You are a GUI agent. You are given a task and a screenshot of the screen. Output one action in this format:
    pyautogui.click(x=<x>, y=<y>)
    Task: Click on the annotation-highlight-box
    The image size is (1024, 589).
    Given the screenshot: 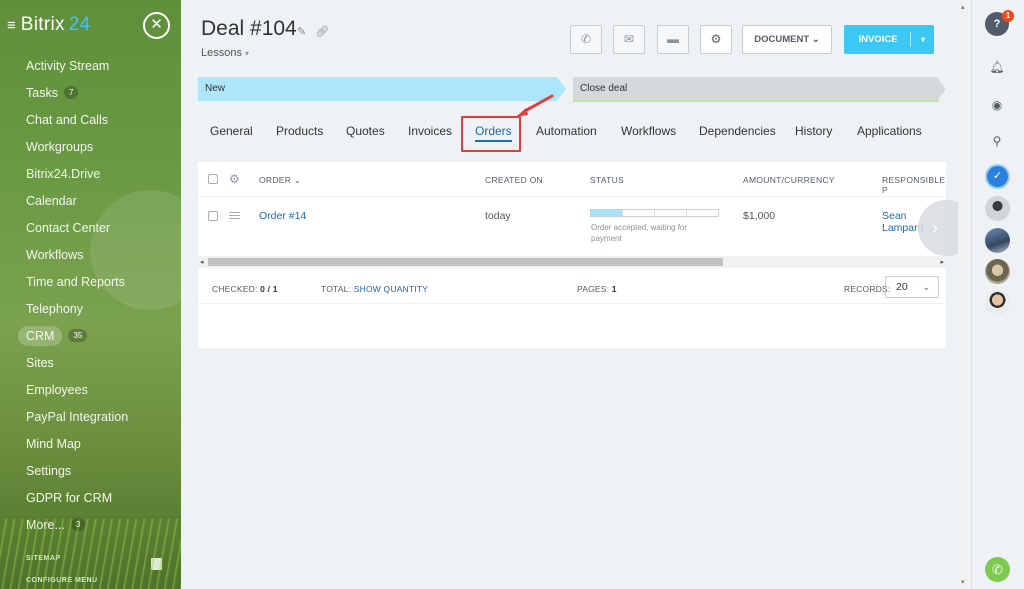 What is the action you would take?
    pyautogui.click(x=491, y=134)
    